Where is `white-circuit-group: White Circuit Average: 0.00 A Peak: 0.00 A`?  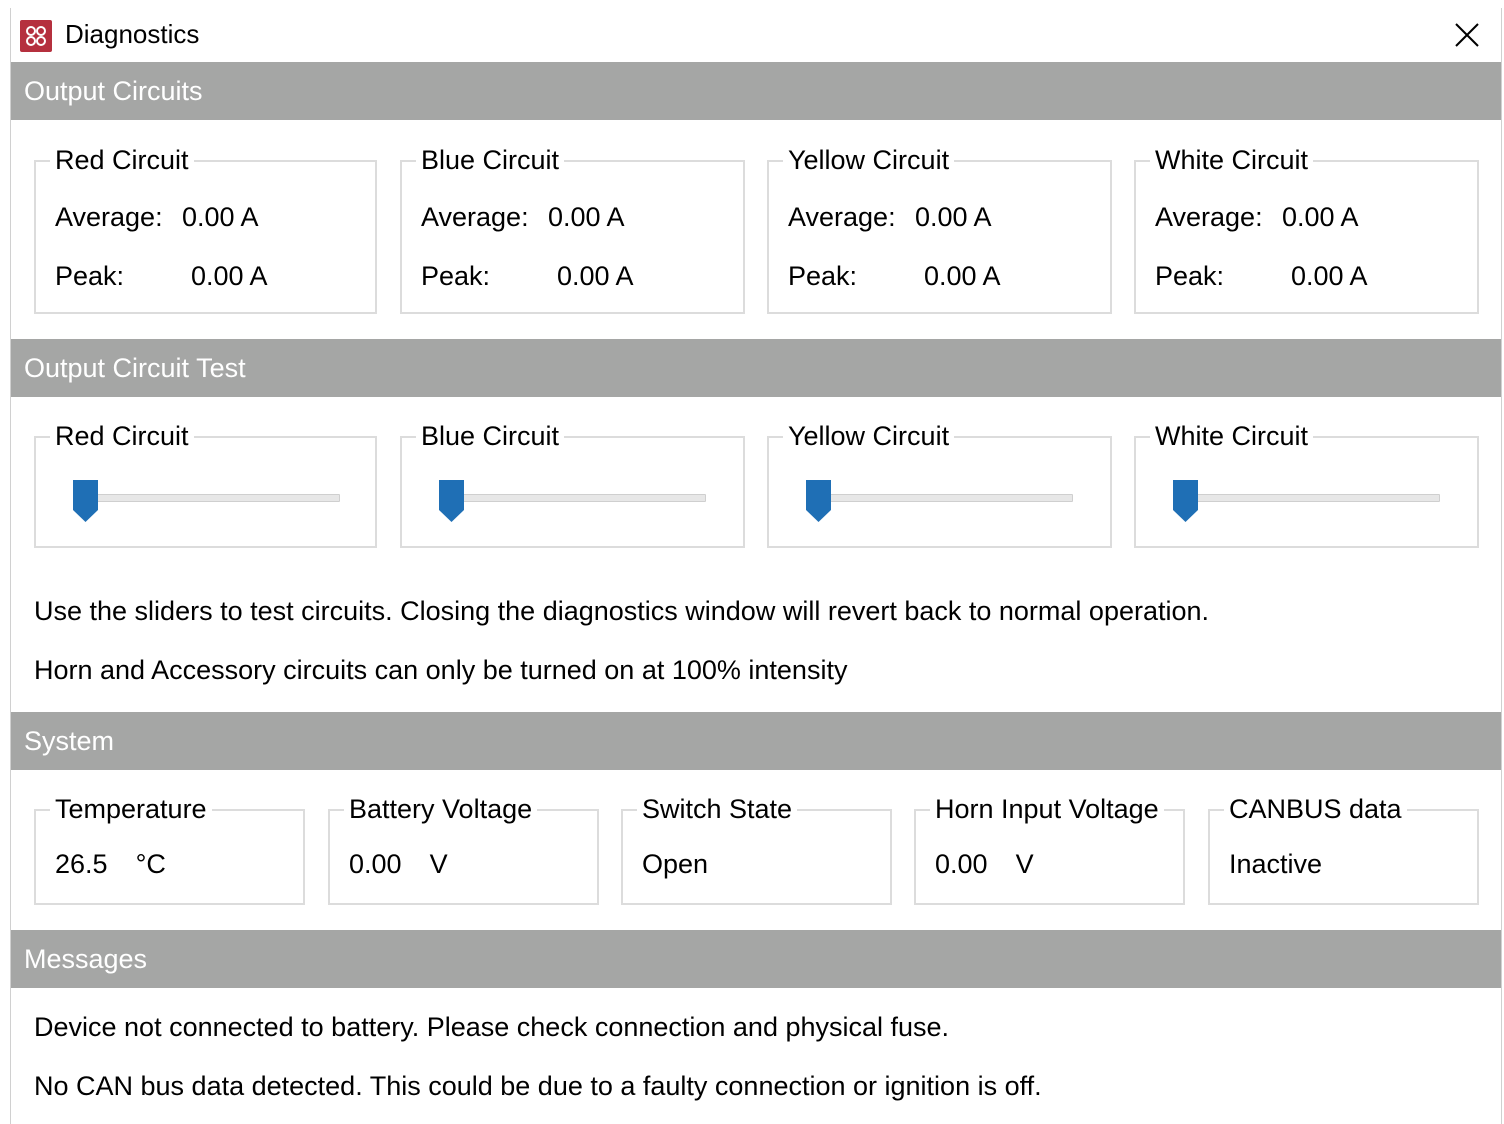 white-circuit-group: White Circuit Average: 0.00 A Peak: 0.00 A is located at coordinates (1306, 229).